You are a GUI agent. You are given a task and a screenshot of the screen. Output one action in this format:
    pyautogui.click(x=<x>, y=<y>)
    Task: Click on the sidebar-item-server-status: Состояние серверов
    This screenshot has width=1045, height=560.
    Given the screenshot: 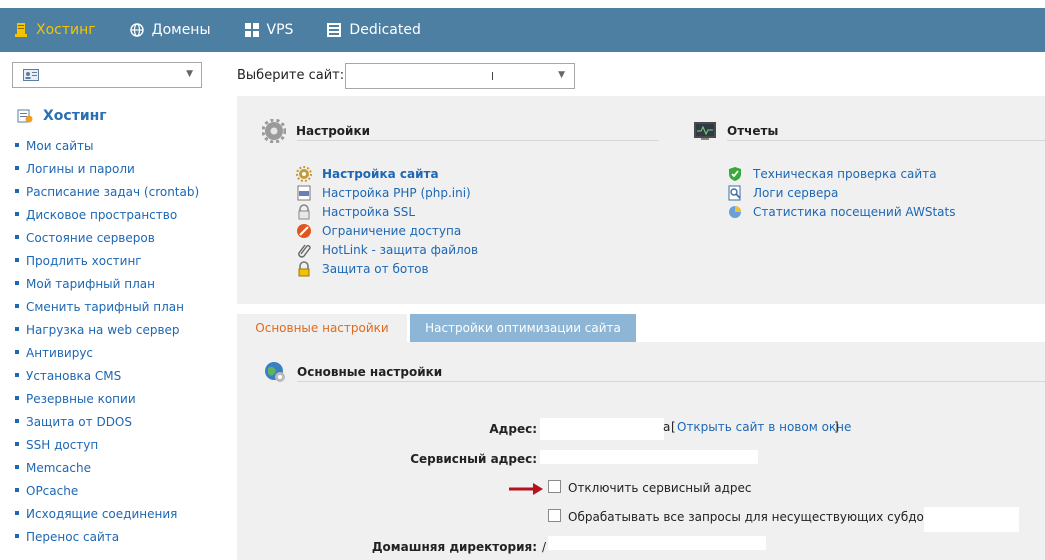 What is the action you would take?
    pyautogui.click(x=107, y=240)
    